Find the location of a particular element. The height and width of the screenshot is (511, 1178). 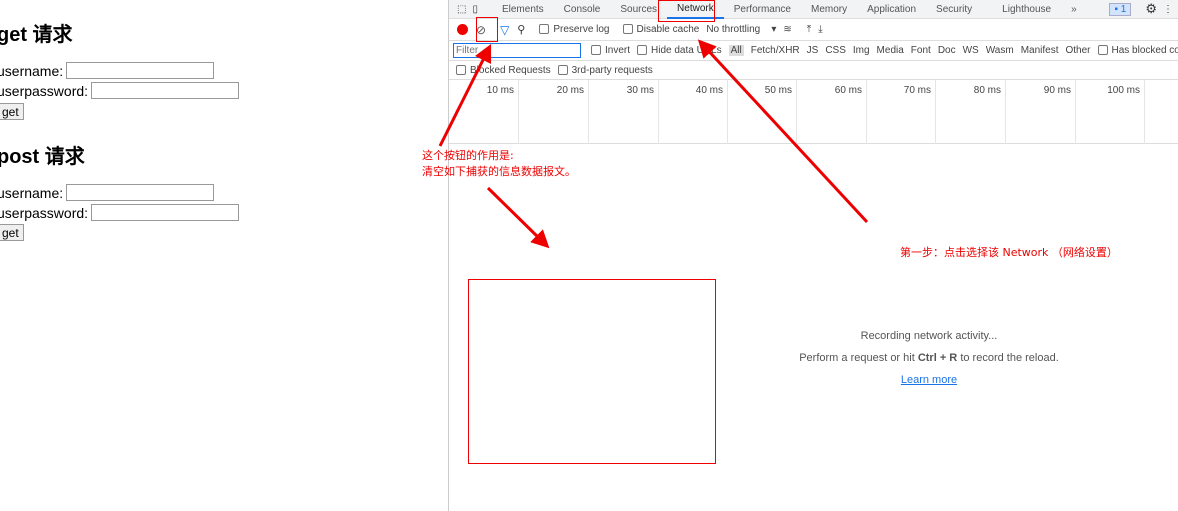

tab-memory: Memory is located at coordinates (829, 9).